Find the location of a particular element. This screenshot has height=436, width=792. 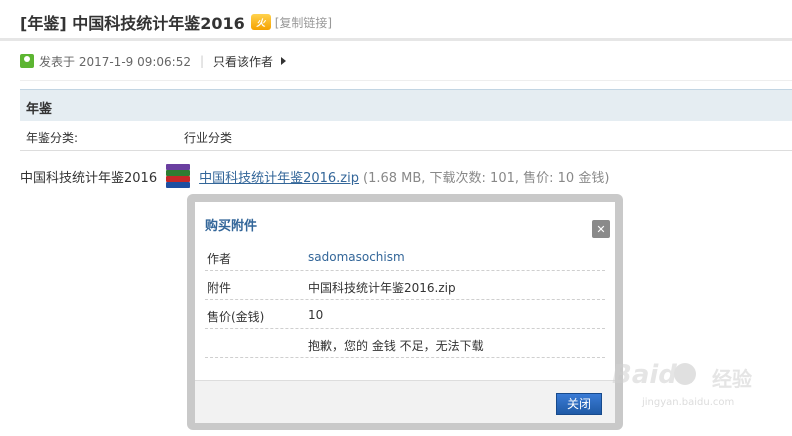

close-icon is located at coordinates (601, 229).